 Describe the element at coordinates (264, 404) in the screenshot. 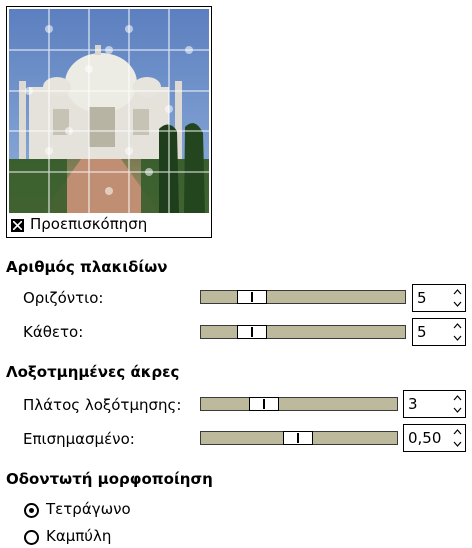

I see `bevel-width-slider-thumb` at that location.